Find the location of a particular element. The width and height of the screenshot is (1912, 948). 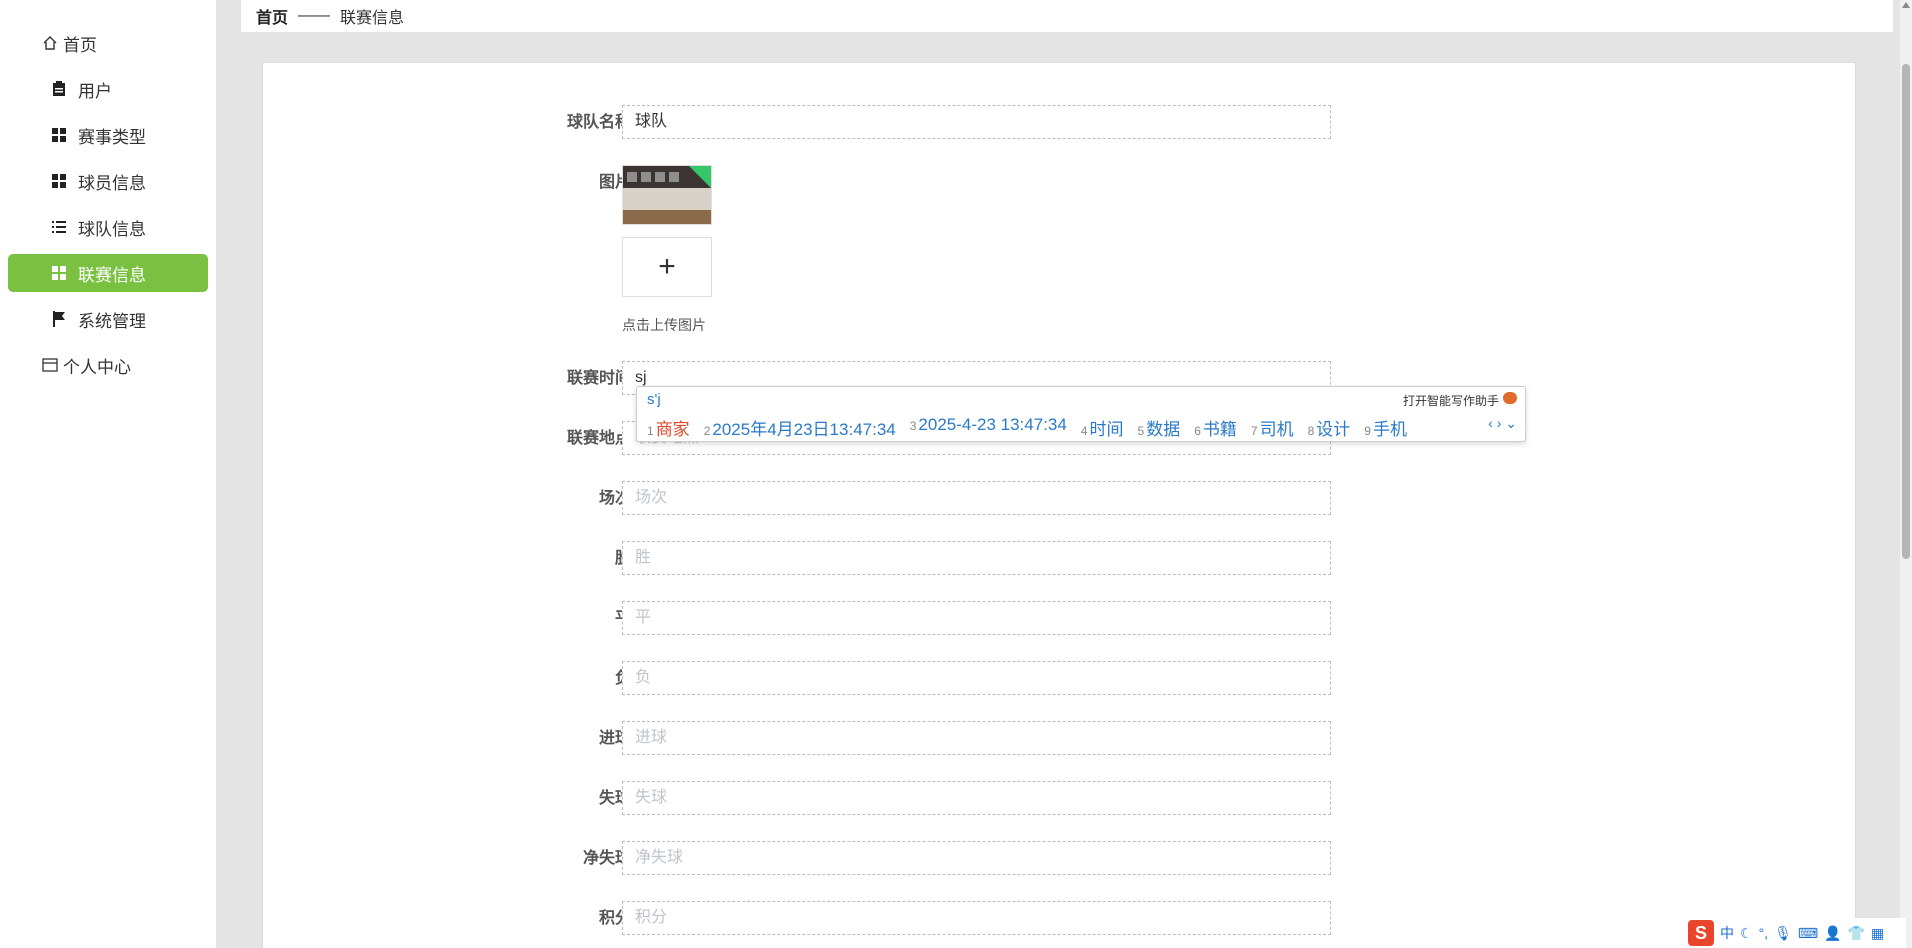

sidebar-item-teams: 球队信息 is located at coordinates (108, 227).